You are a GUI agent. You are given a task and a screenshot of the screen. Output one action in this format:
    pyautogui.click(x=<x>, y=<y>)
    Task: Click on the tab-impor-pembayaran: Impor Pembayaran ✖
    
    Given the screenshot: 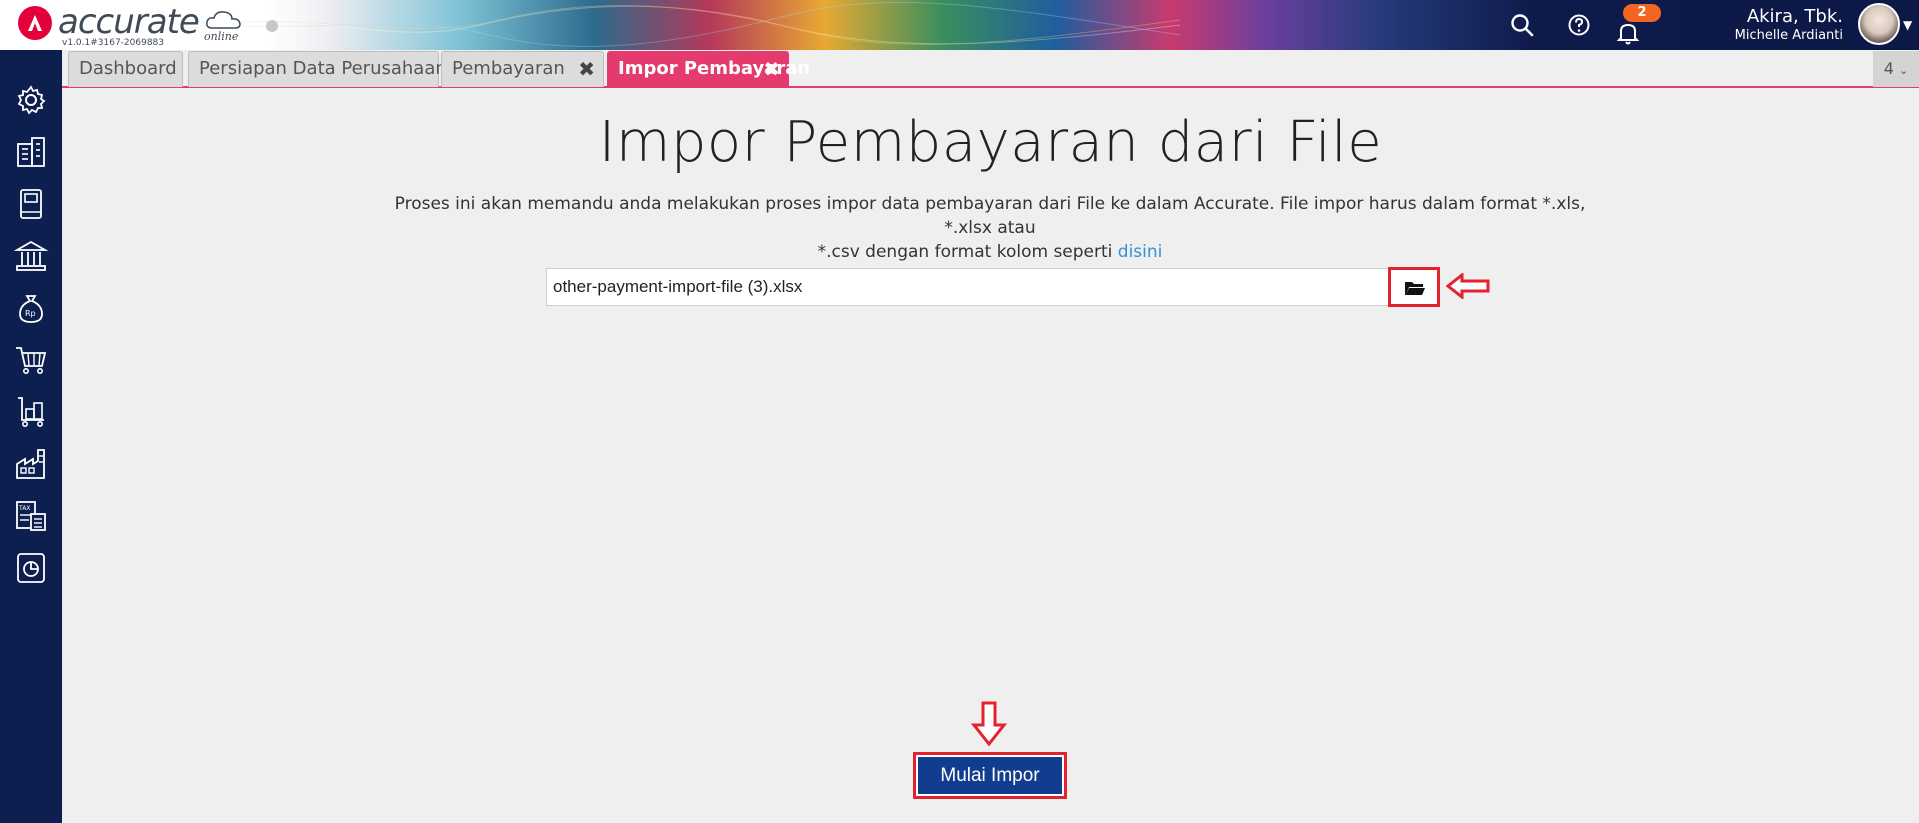 What is the action you would take?
    pyautogui.click(x=708, y=69)
    